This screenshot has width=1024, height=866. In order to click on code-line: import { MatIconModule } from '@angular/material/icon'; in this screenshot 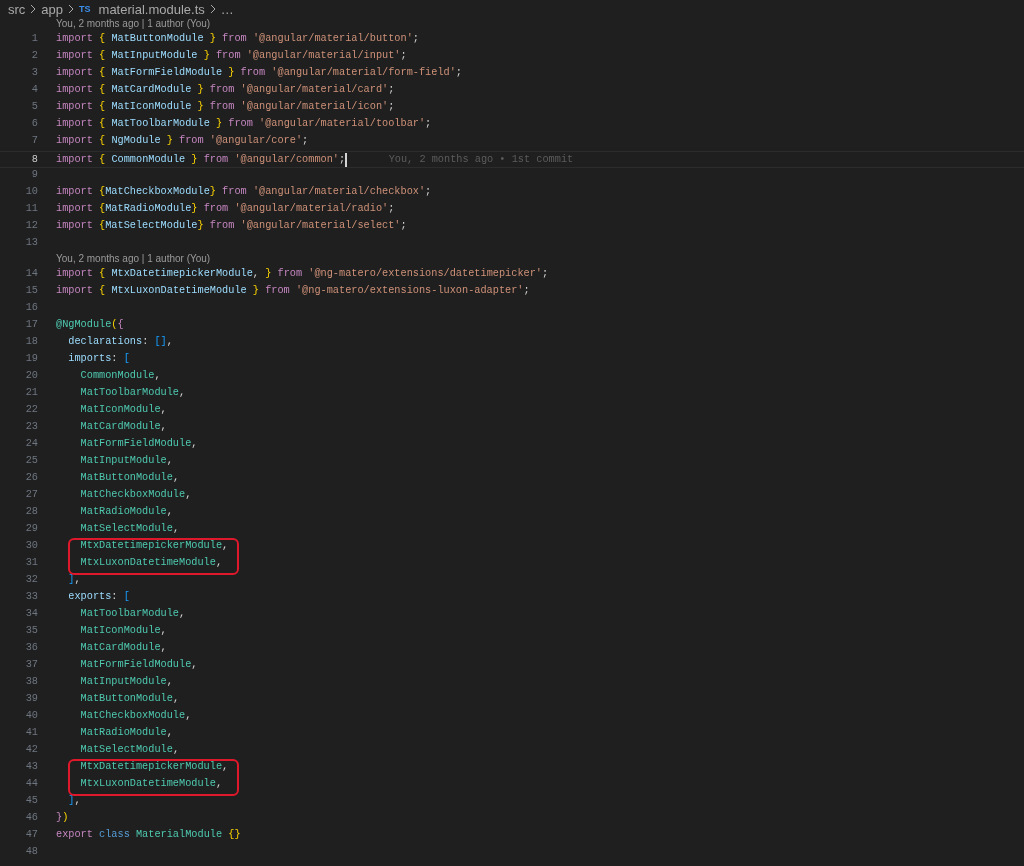, I will do `click(225, 107)`.